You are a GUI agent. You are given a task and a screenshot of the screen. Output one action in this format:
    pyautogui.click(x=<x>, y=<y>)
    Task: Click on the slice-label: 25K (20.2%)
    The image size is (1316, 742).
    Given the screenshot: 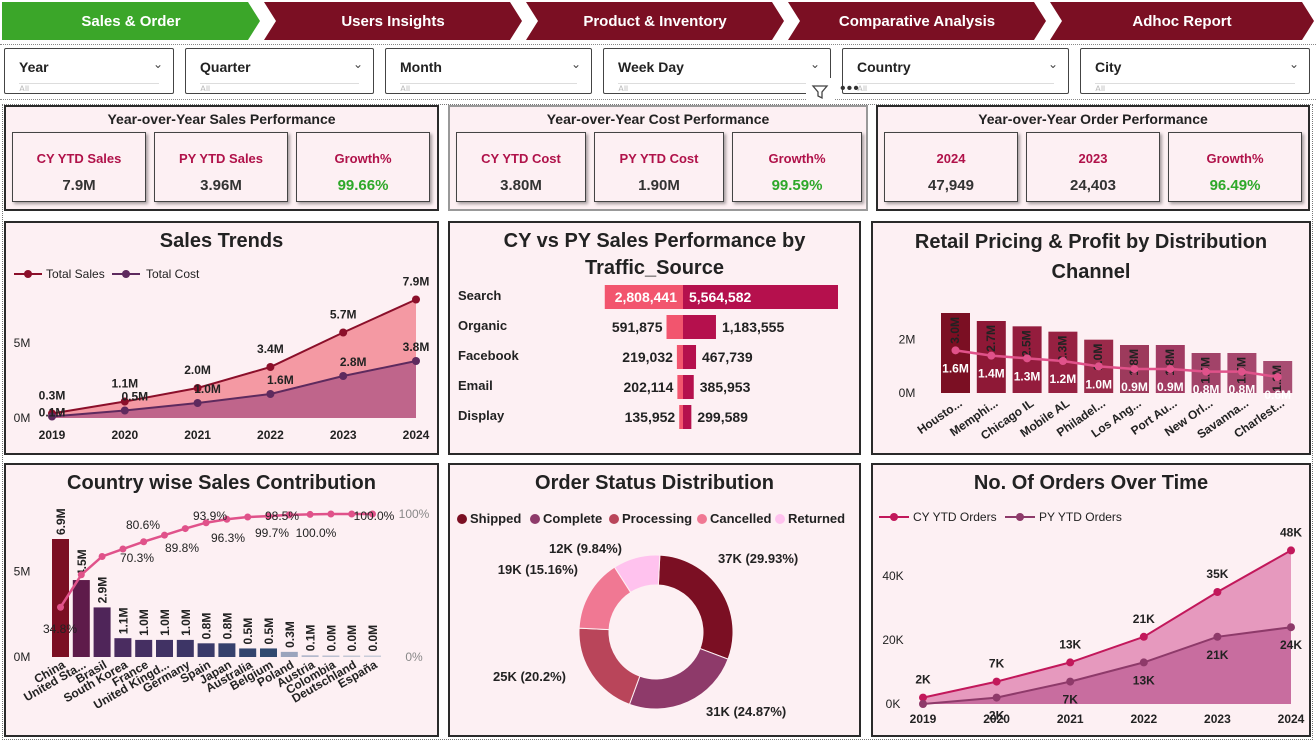 What is the action you would take?
    pyautogui.click(x=529, y=676)
    